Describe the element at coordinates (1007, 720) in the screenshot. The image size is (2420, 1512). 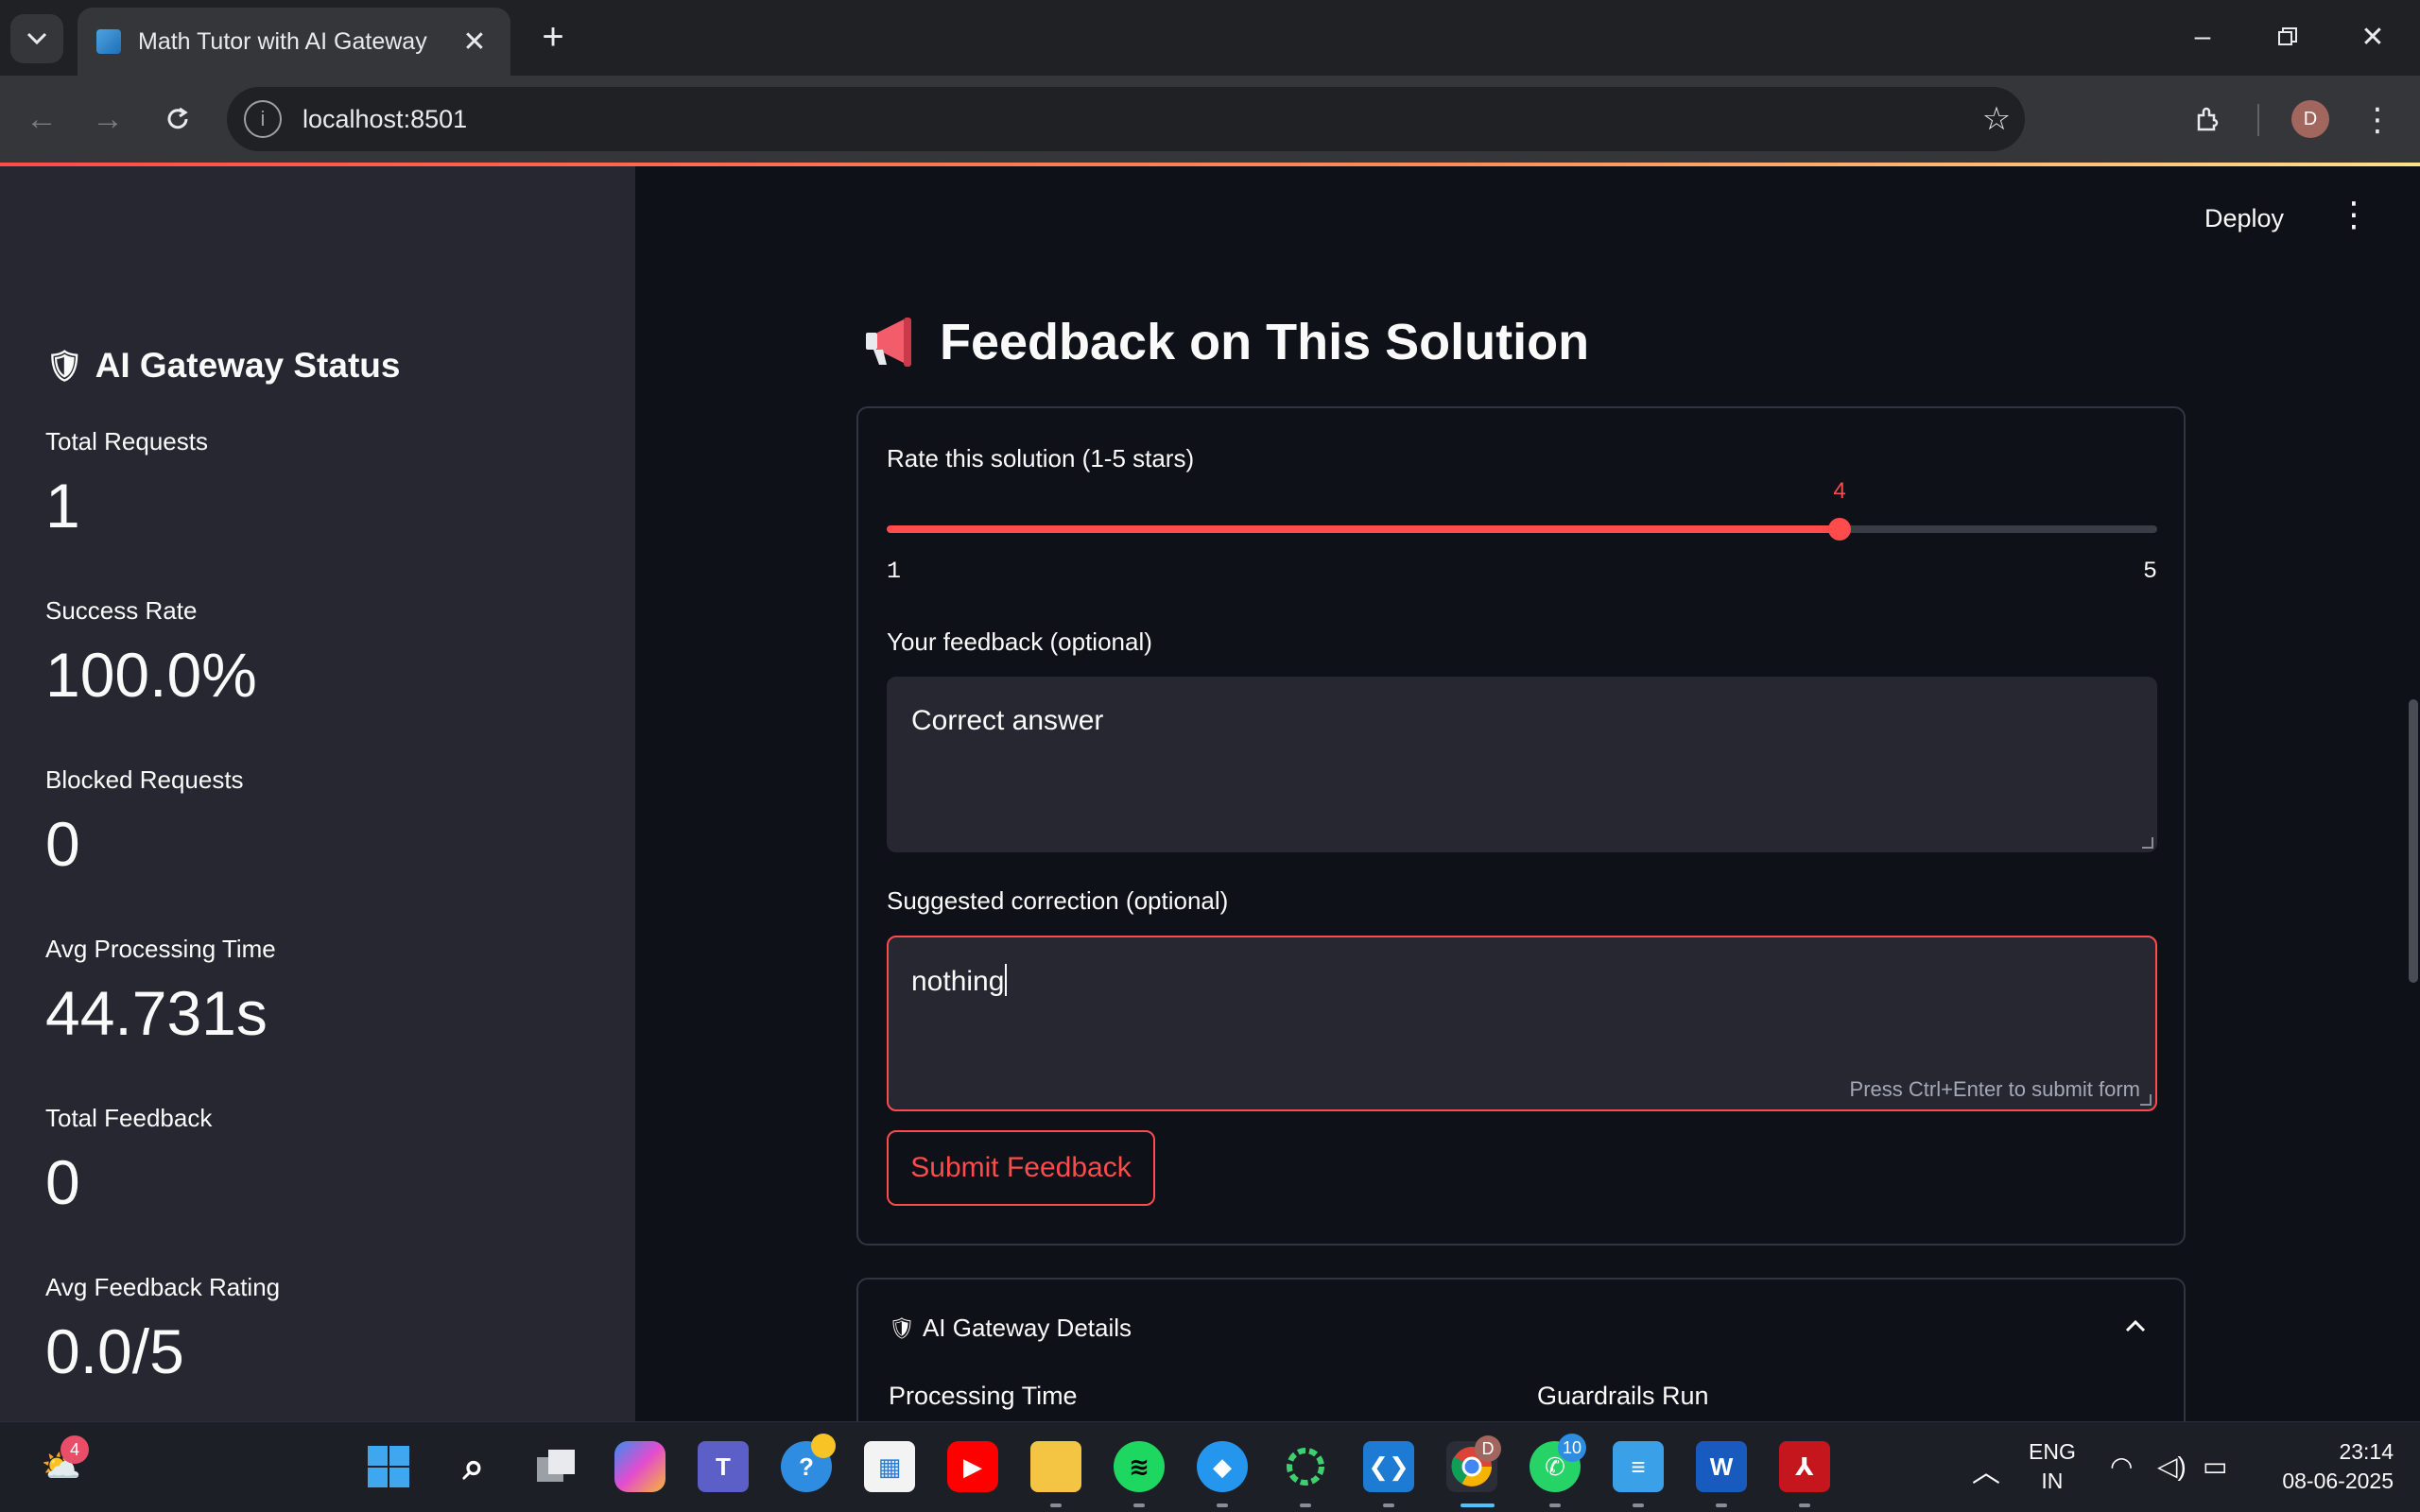
I see `feedback-text: Correct answer` at that location.